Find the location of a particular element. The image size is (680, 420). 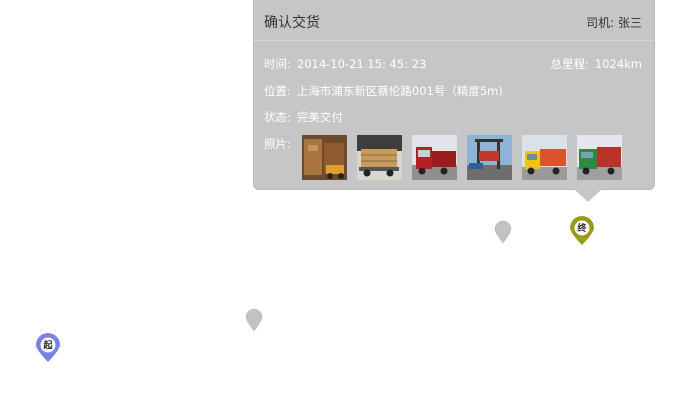

timber-truck-photo is located at coordinates (379, 157).